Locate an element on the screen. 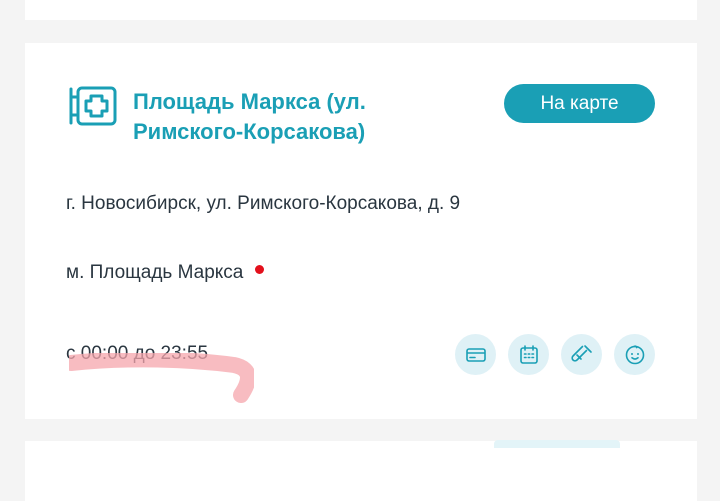 This screenshot has height=501, width=720. child-face-icon is located at coordinates (634, 354).